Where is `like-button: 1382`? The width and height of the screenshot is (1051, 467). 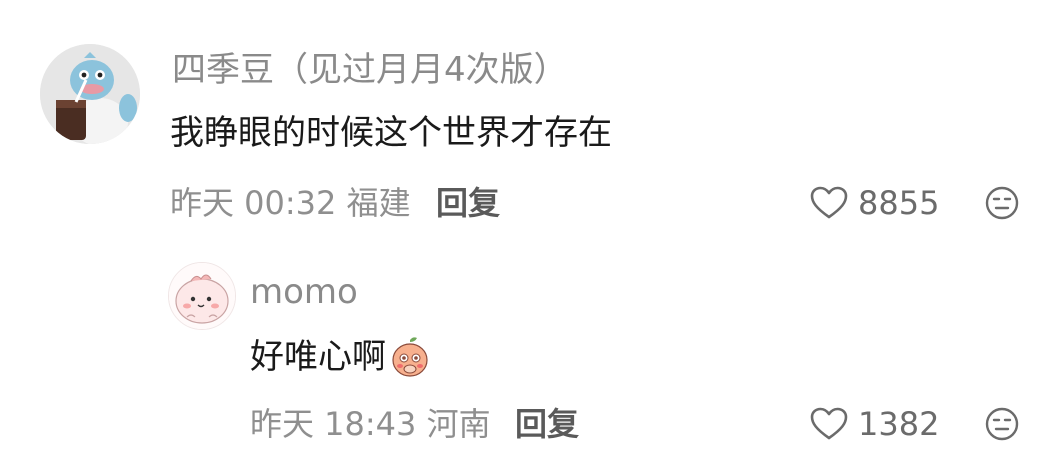
like-button: 1382 is located at coordinates (874, 424).